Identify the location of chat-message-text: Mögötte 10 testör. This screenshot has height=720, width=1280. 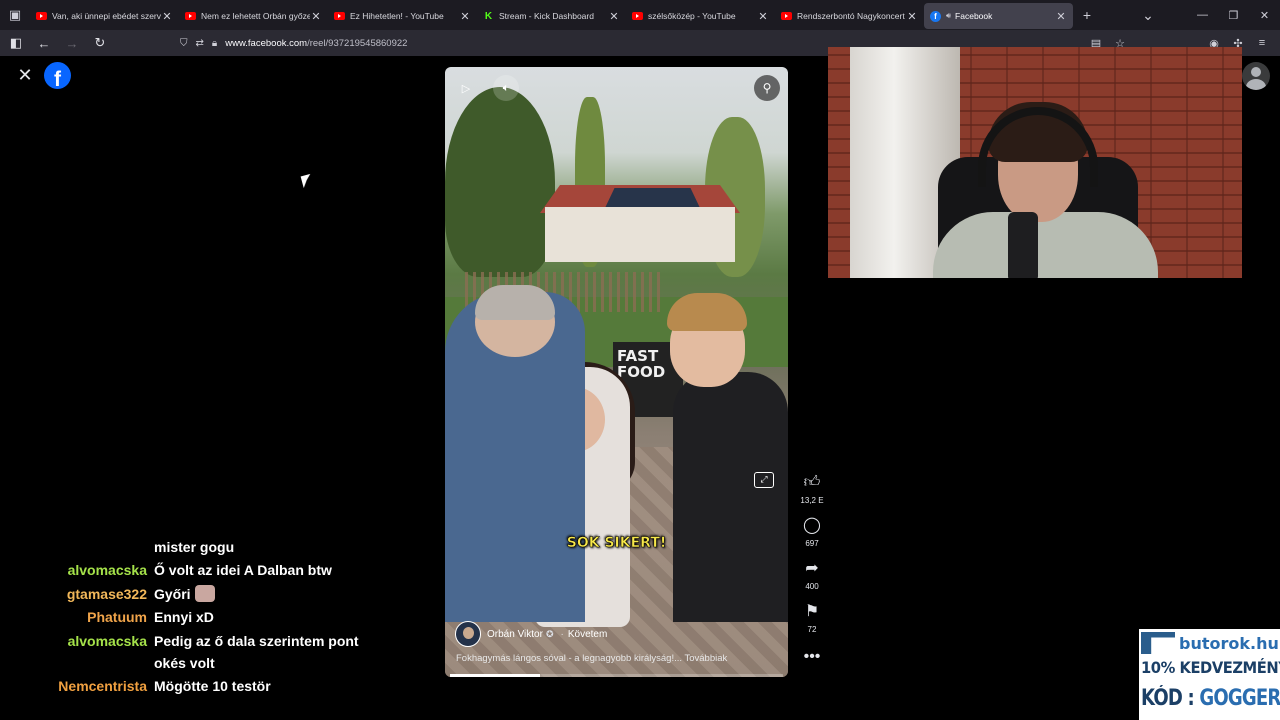
(212, 686).